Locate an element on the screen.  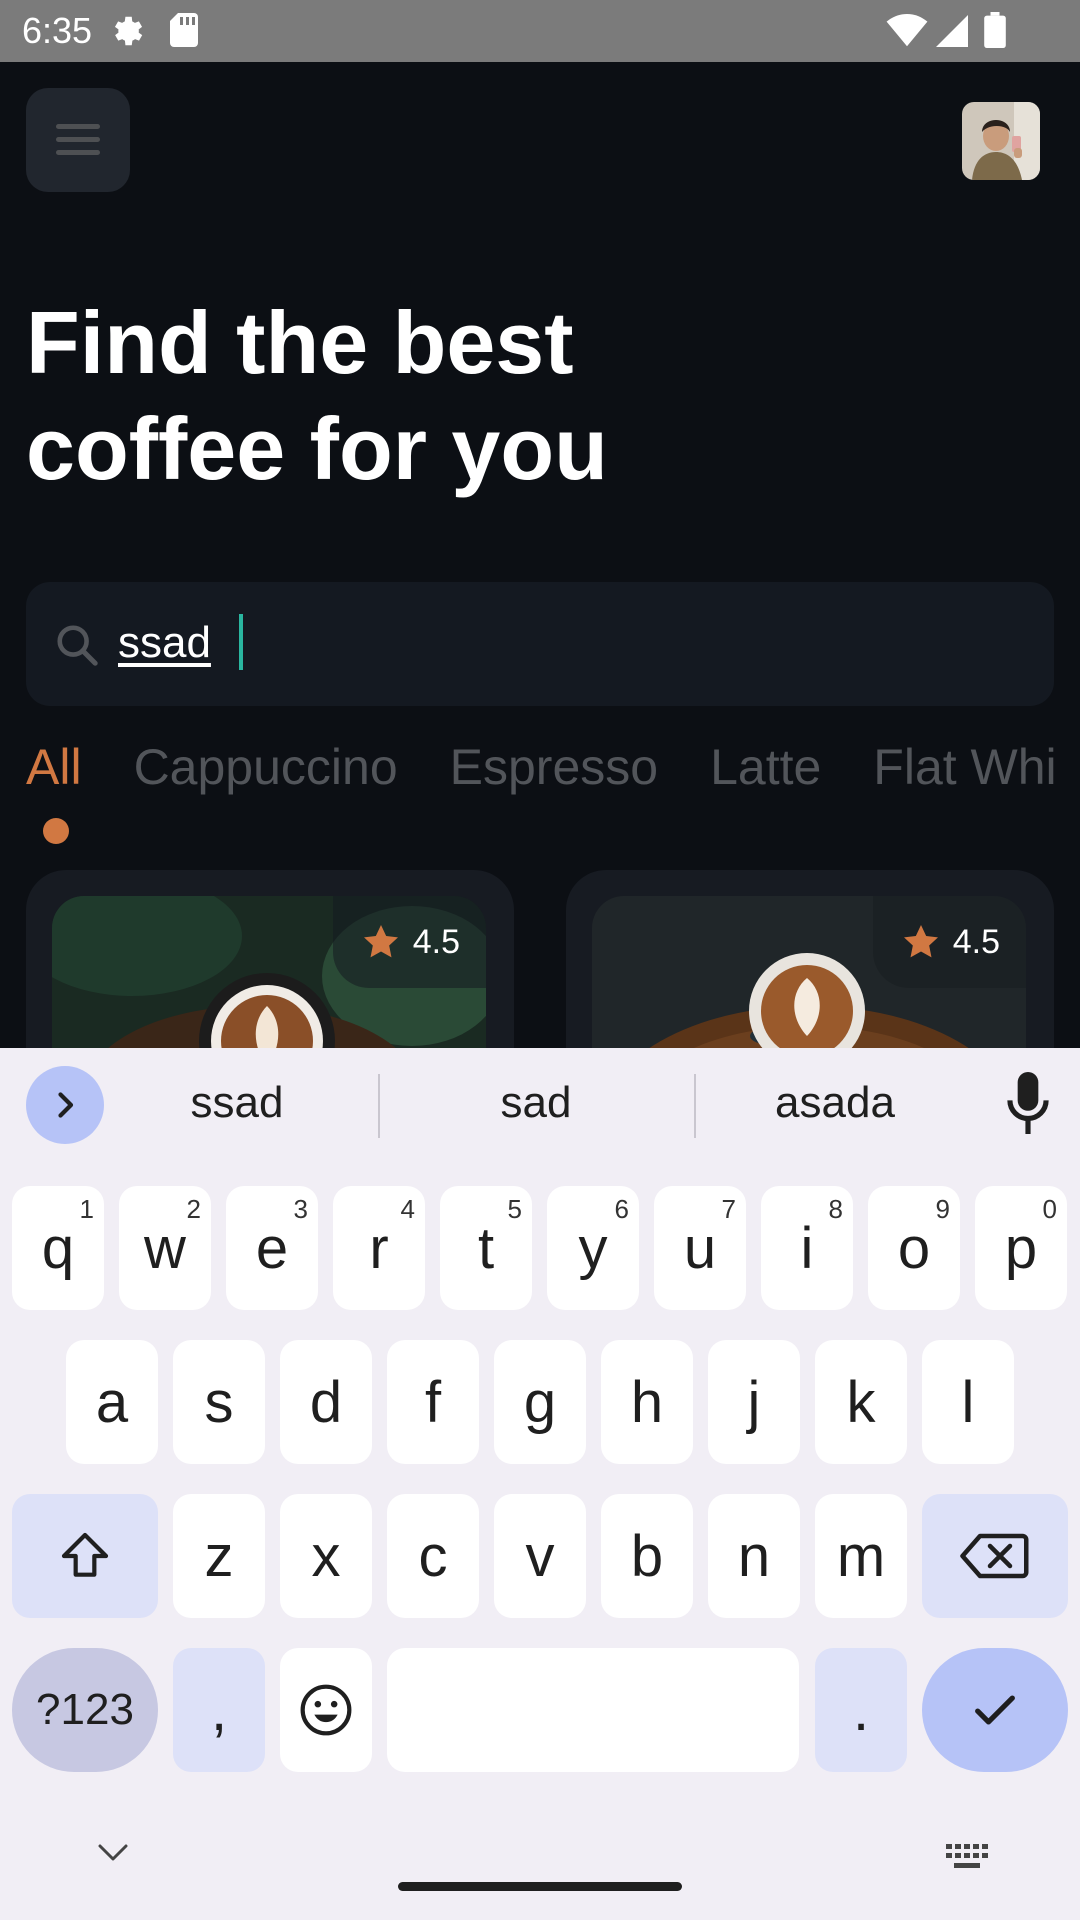
key-y: y6 is located at coordinates (593, 1248).